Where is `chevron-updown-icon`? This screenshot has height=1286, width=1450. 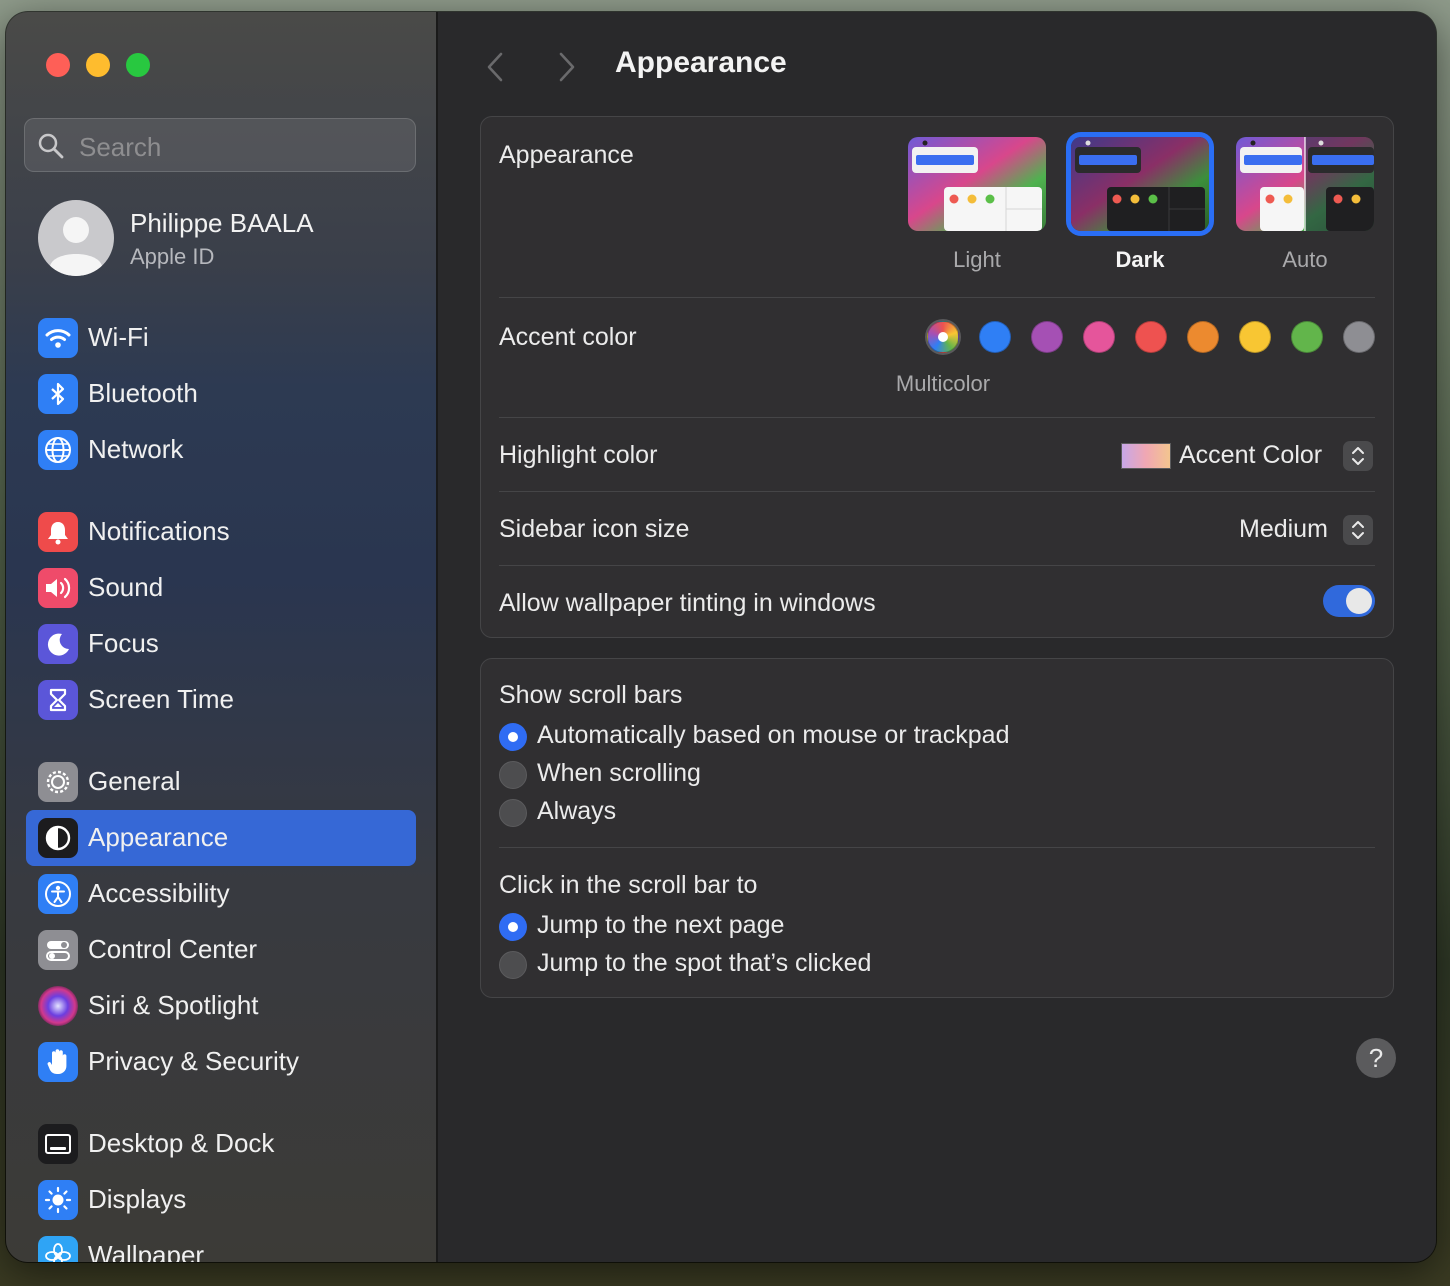 chevron-updown-icon is located at coordinates (1358, 530).